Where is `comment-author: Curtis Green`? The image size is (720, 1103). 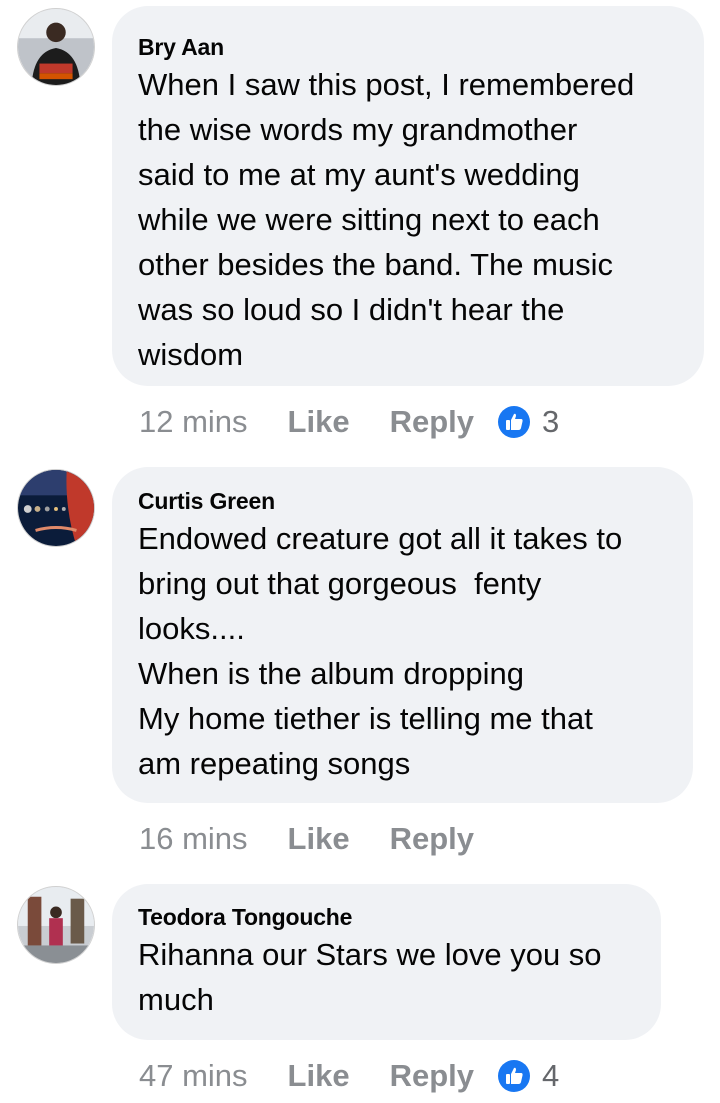 comment-author: Curtis Green is located at coordinates (402, 501).